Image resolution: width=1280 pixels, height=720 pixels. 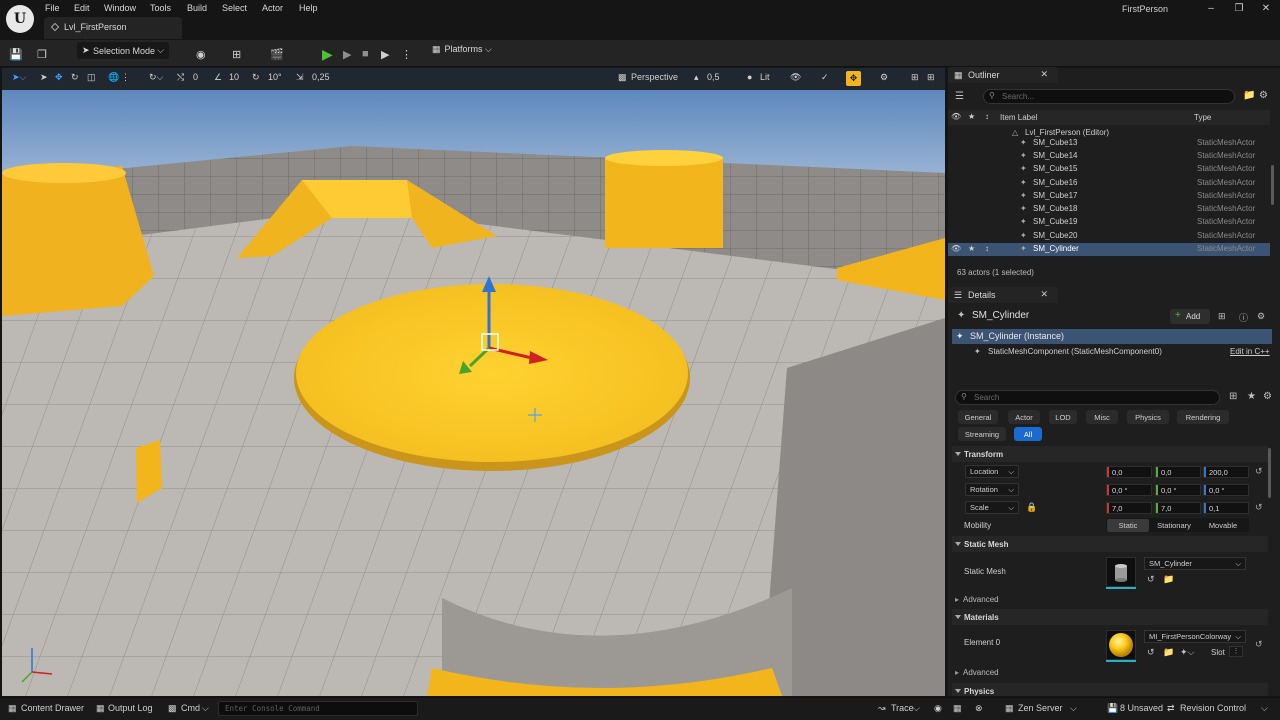 What do you see at coordinates (365, 54) in the screenshot?
I see `stop-icon: ■` at bounding box center [365, 54].